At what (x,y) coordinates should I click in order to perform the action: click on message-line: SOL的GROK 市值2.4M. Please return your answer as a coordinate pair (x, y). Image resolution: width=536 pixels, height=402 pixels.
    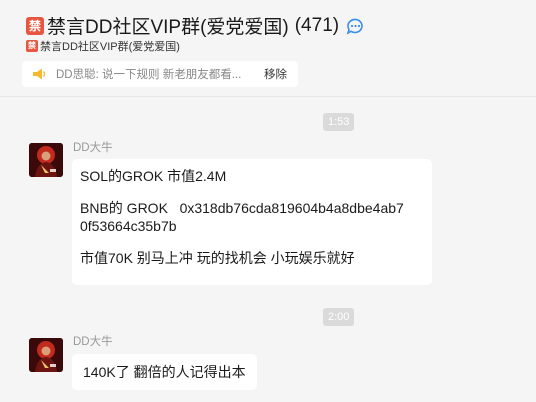
    Looking at the image, I should click on (153, 176).